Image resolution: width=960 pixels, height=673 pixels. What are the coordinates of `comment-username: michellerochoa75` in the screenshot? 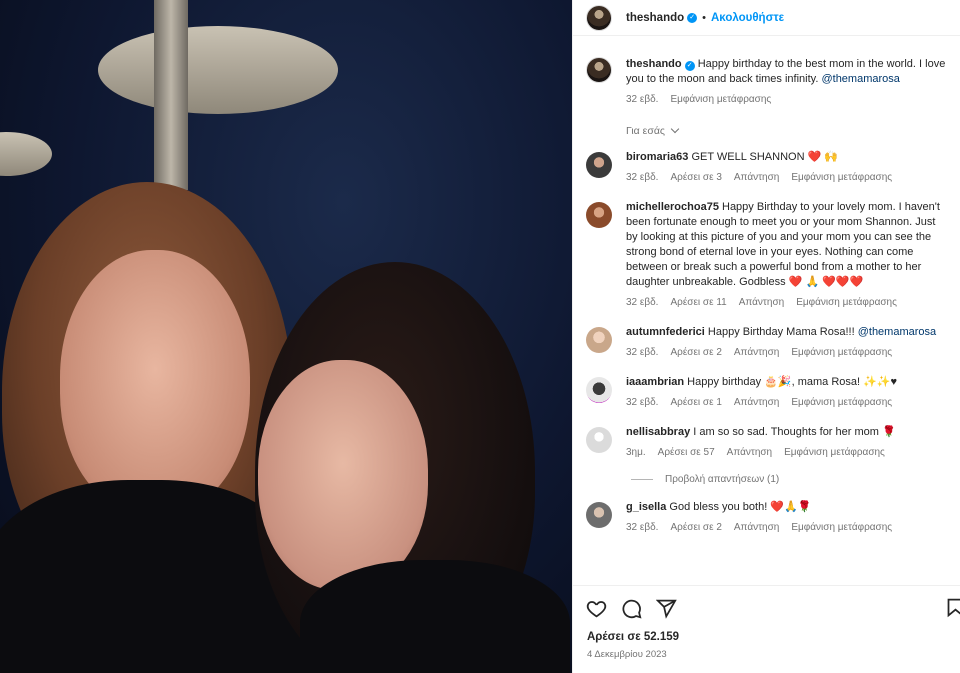 It's located at (672, 207).